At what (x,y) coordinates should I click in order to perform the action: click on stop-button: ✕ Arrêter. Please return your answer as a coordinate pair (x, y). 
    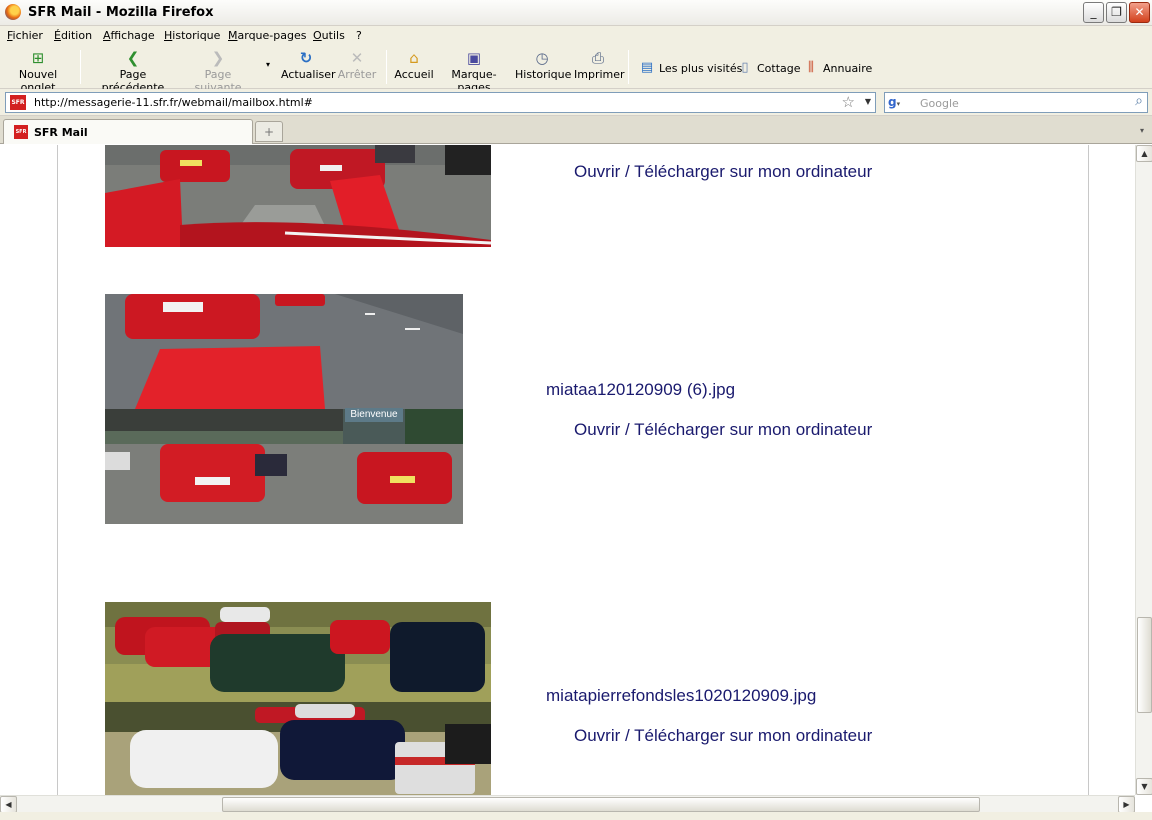
    Looking at the image, I should click on (357, 64).